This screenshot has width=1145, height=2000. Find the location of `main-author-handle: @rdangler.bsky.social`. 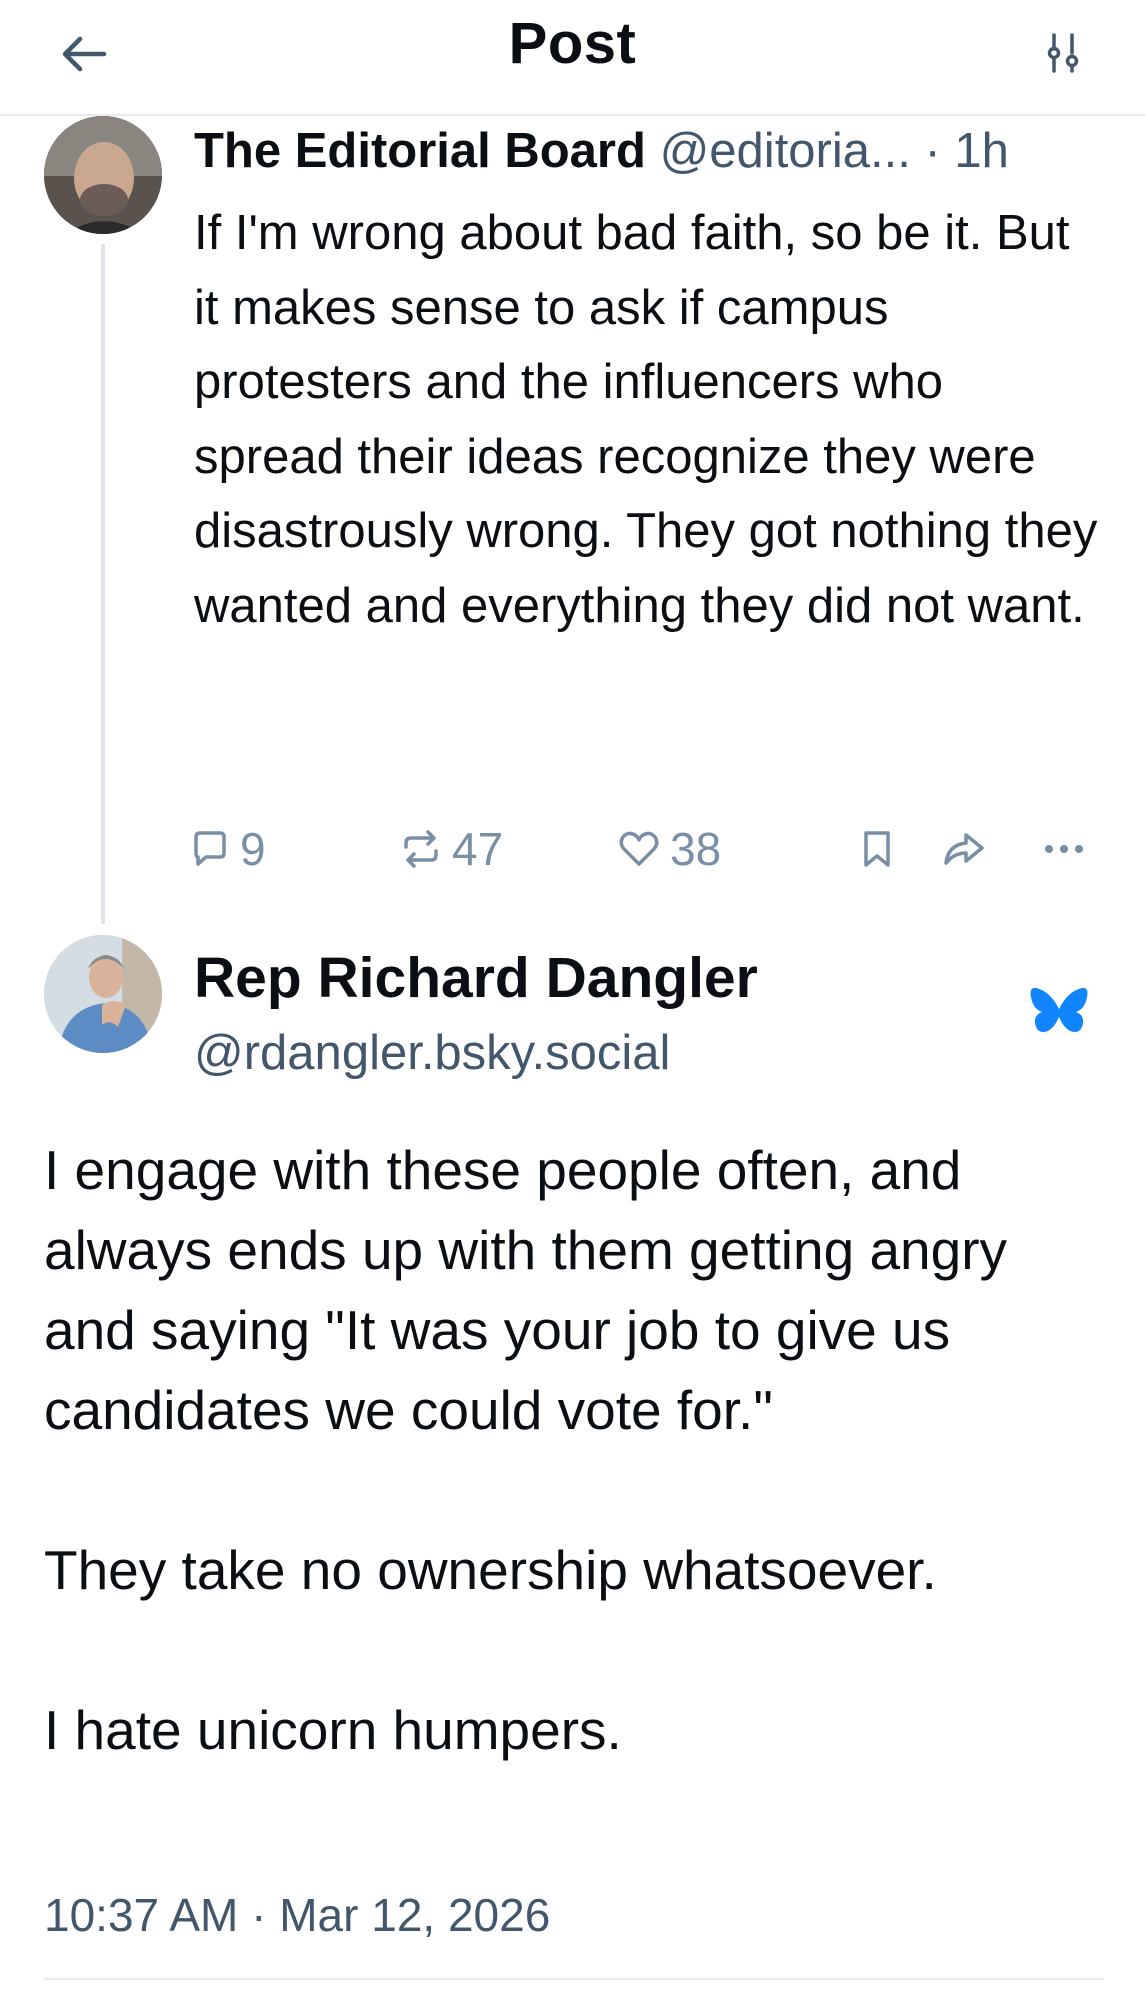

main-author-handle: @rdangler.bsky.social is located at coordinates (432, 1053).